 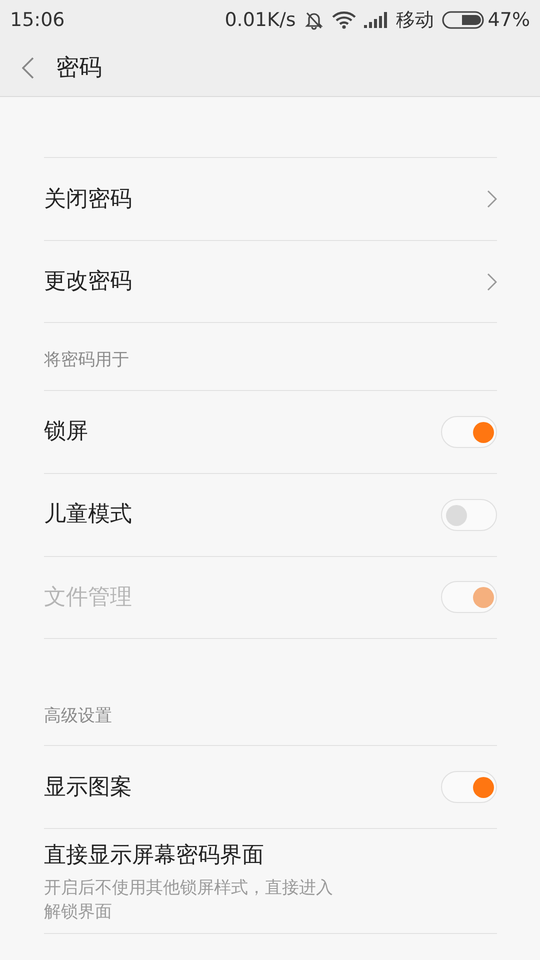 What do you see at coordinates (188, 888) in the screenshot?
I see `setting-description: 开启后不使用其他锁屏样式，直接进入` at bounding box center [188, 888].